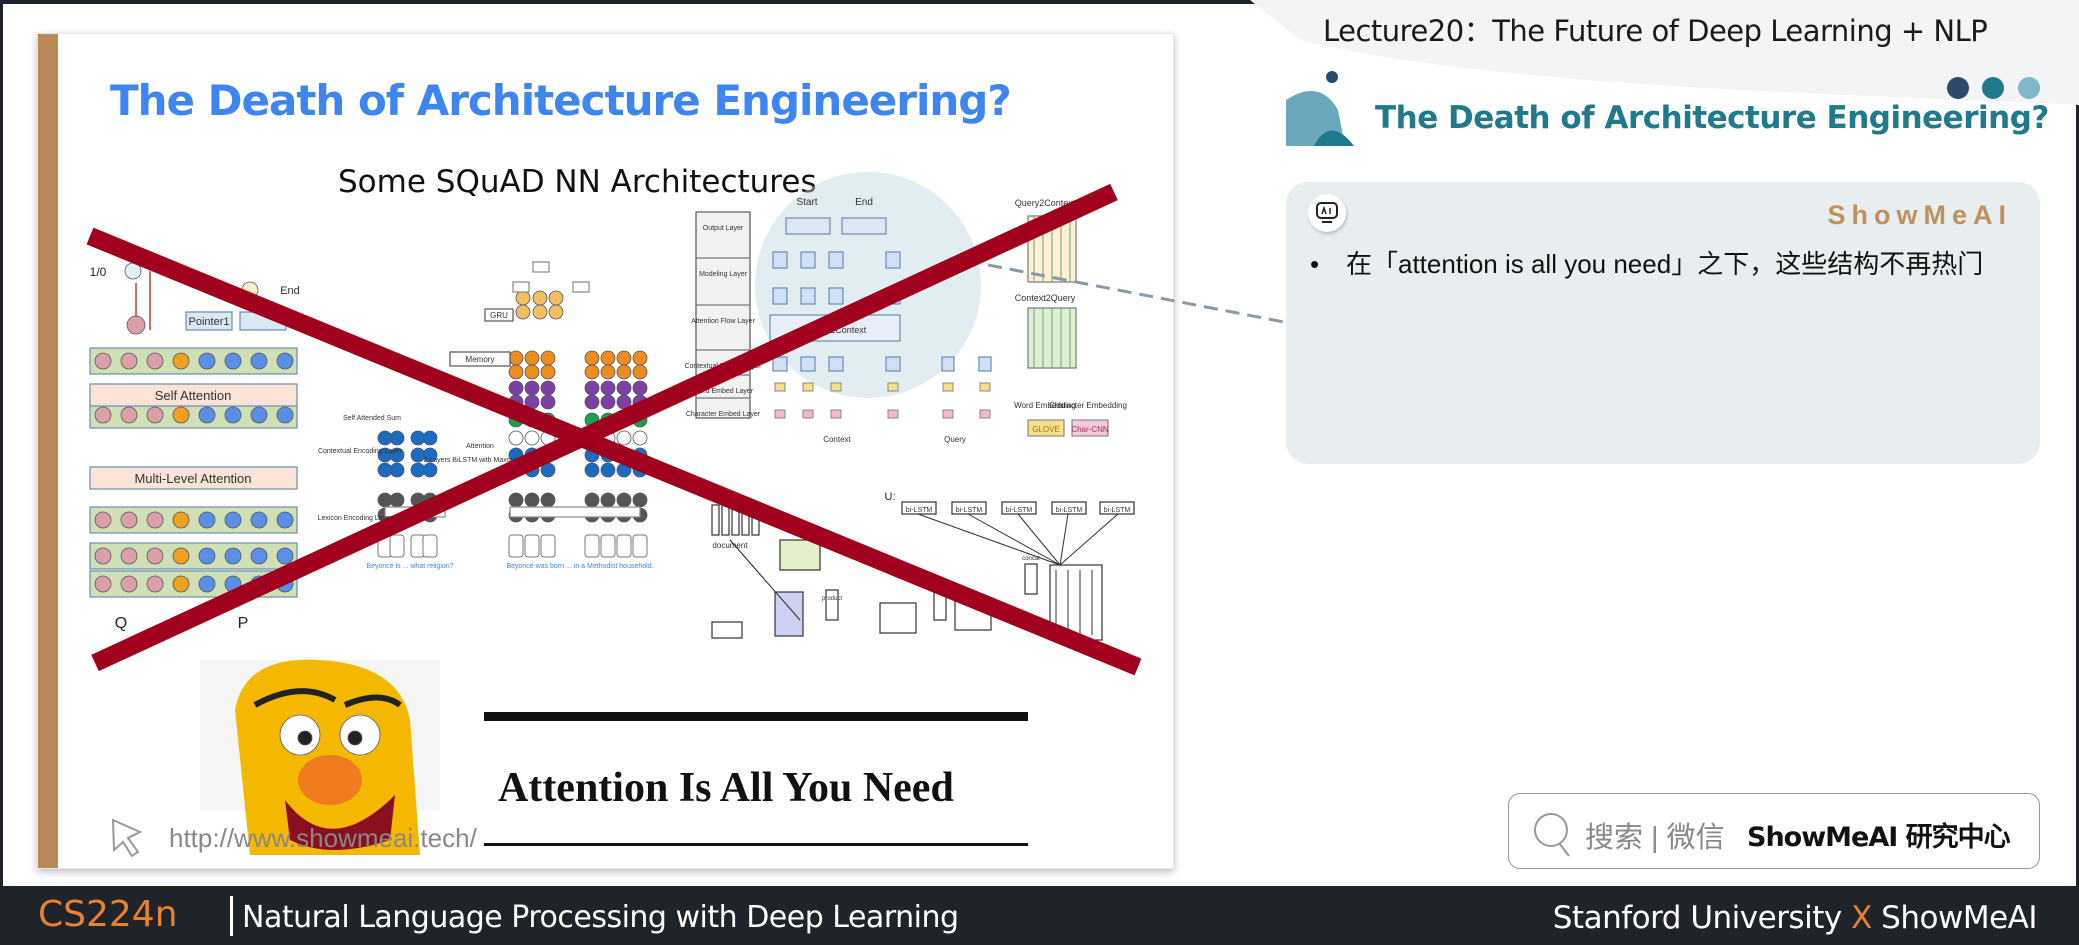 Image resolution: width=2079 pixels, height=945 pixels. Describe the element at coordinates (499, 315) in the screenshot. I see `diagram-label: GRU` at that location.